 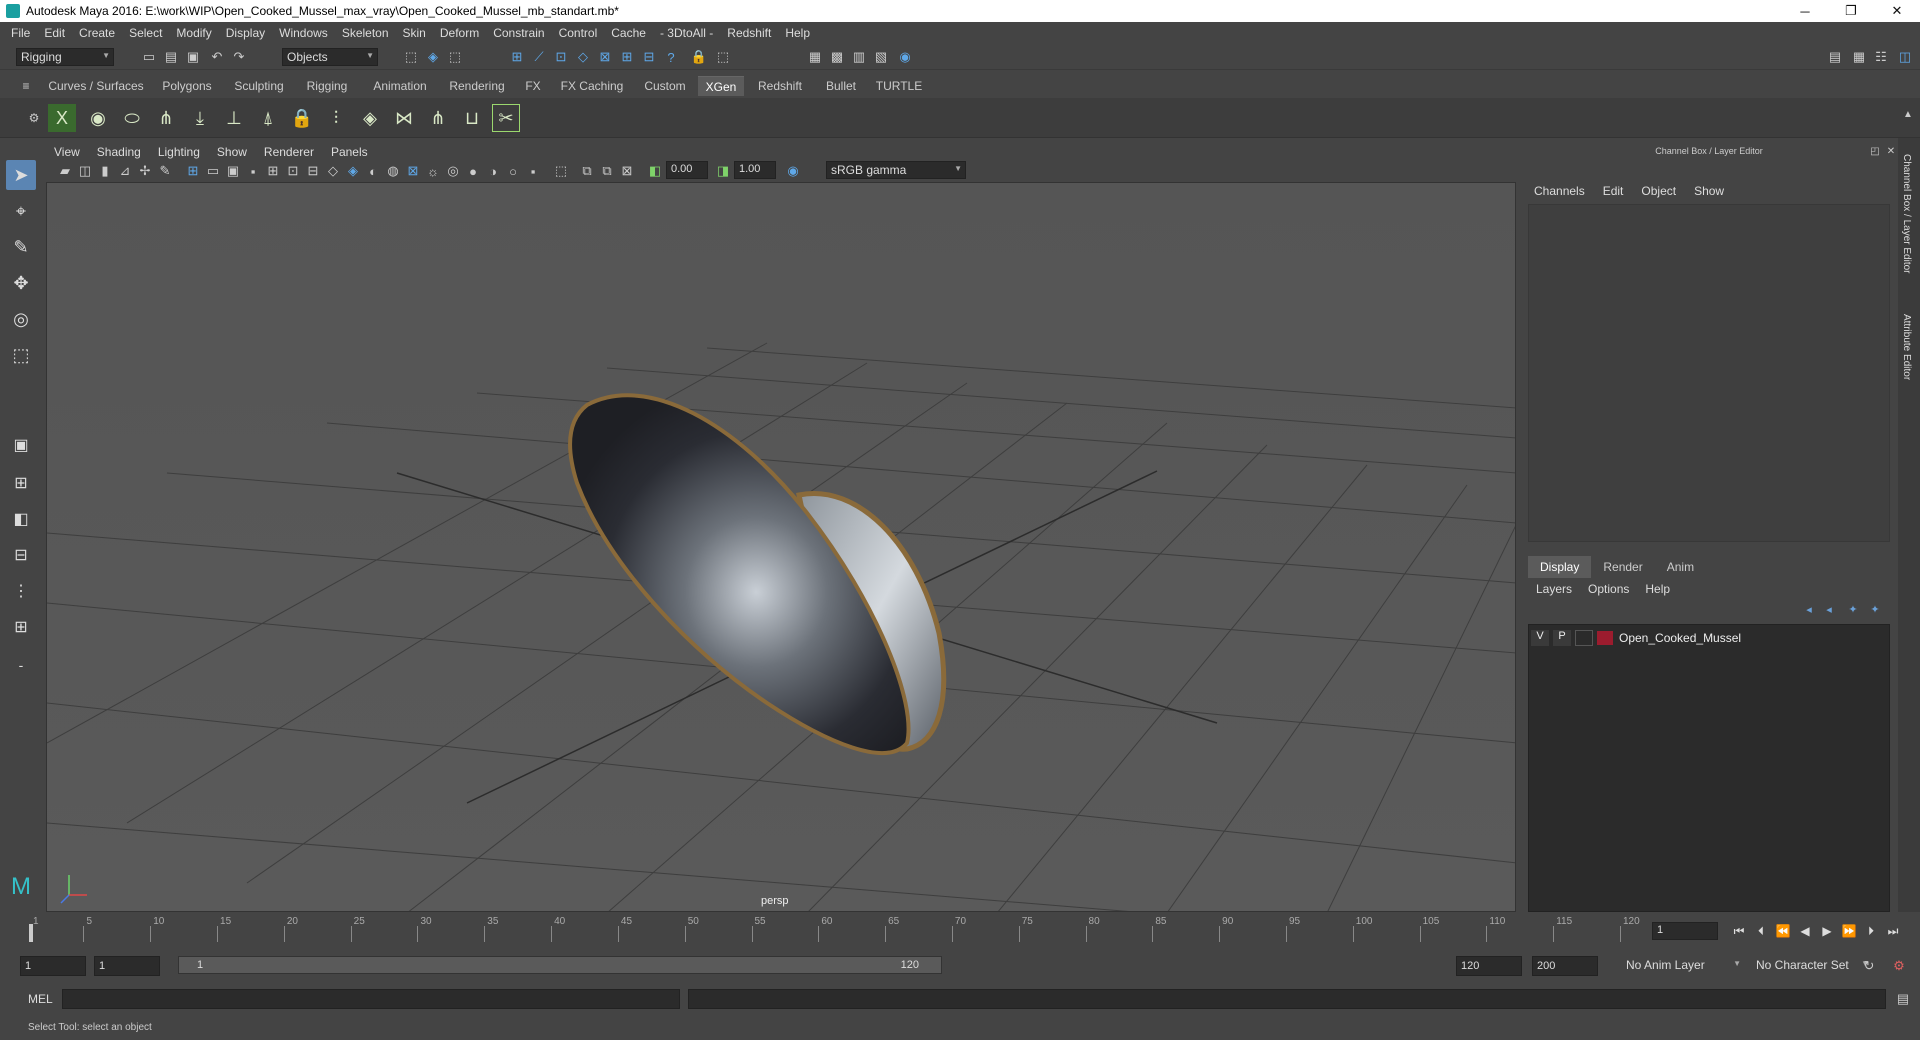 I want to click on snap-surface-icon: ⊠, so click(x=605, y=57).